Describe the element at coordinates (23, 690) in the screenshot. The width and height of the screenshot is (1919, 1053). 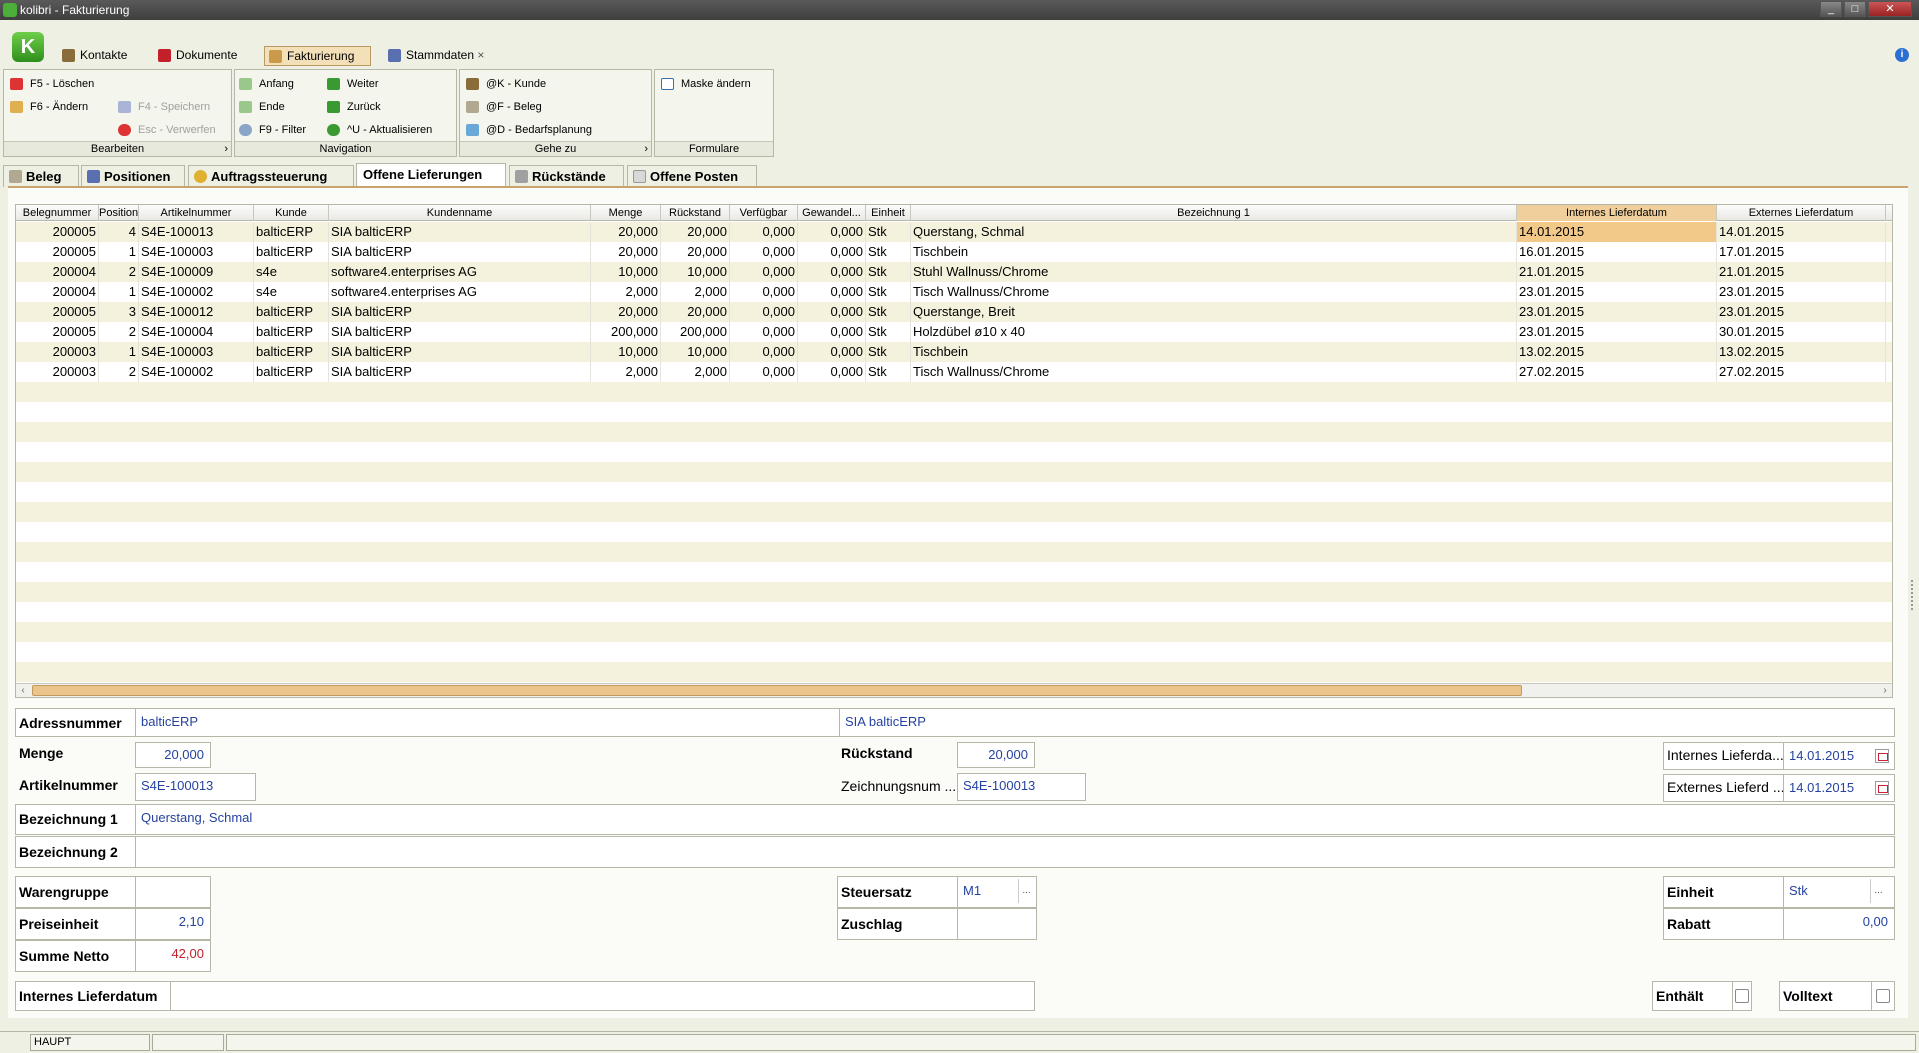
I see `scroll-left-icon: ‹` at that location.